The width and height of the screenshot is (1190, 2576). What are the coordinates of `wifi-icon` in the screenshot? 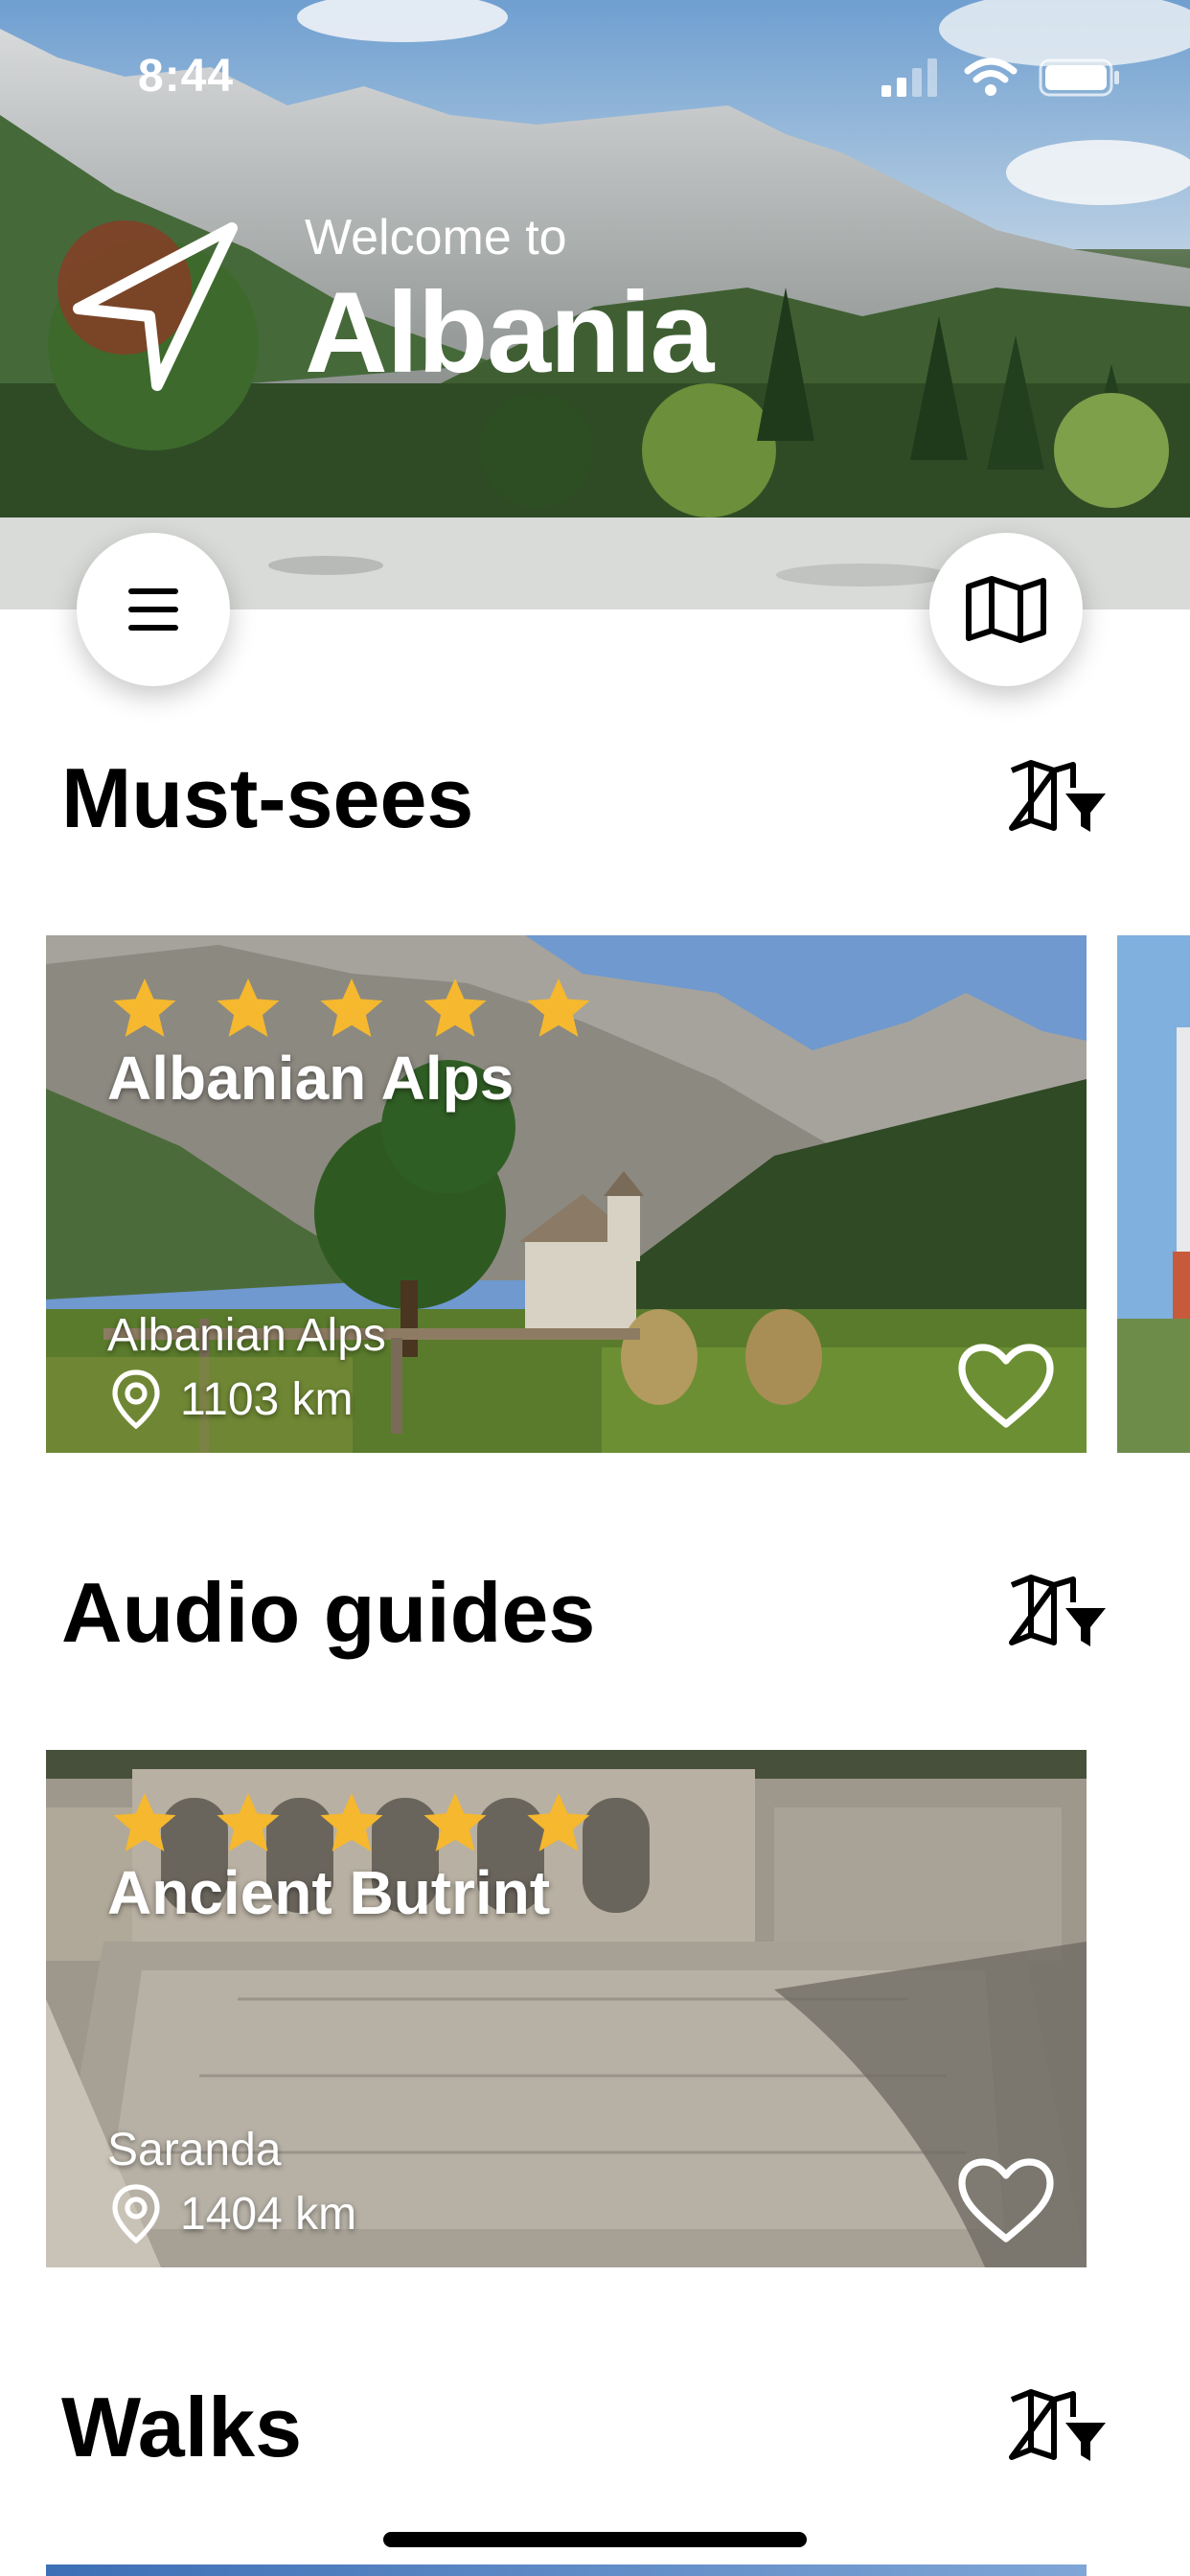 It's located at (991, 77).